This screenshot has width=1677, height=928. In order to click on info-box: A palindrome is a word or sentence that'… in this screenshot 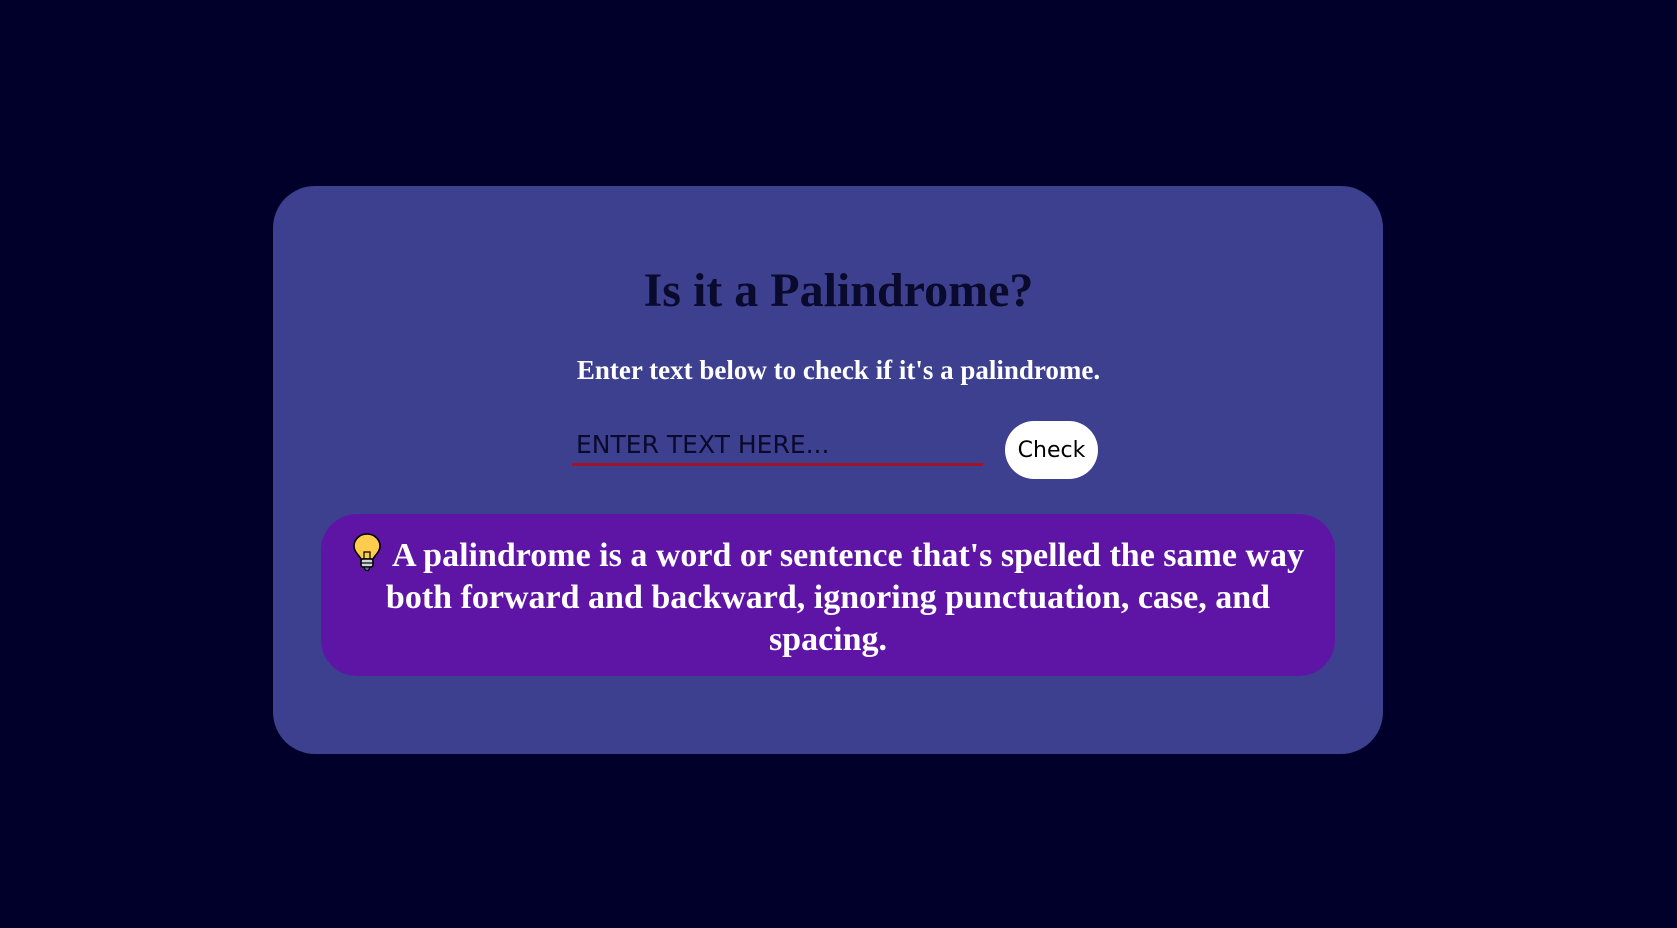, I will do `click(828, 595)`.